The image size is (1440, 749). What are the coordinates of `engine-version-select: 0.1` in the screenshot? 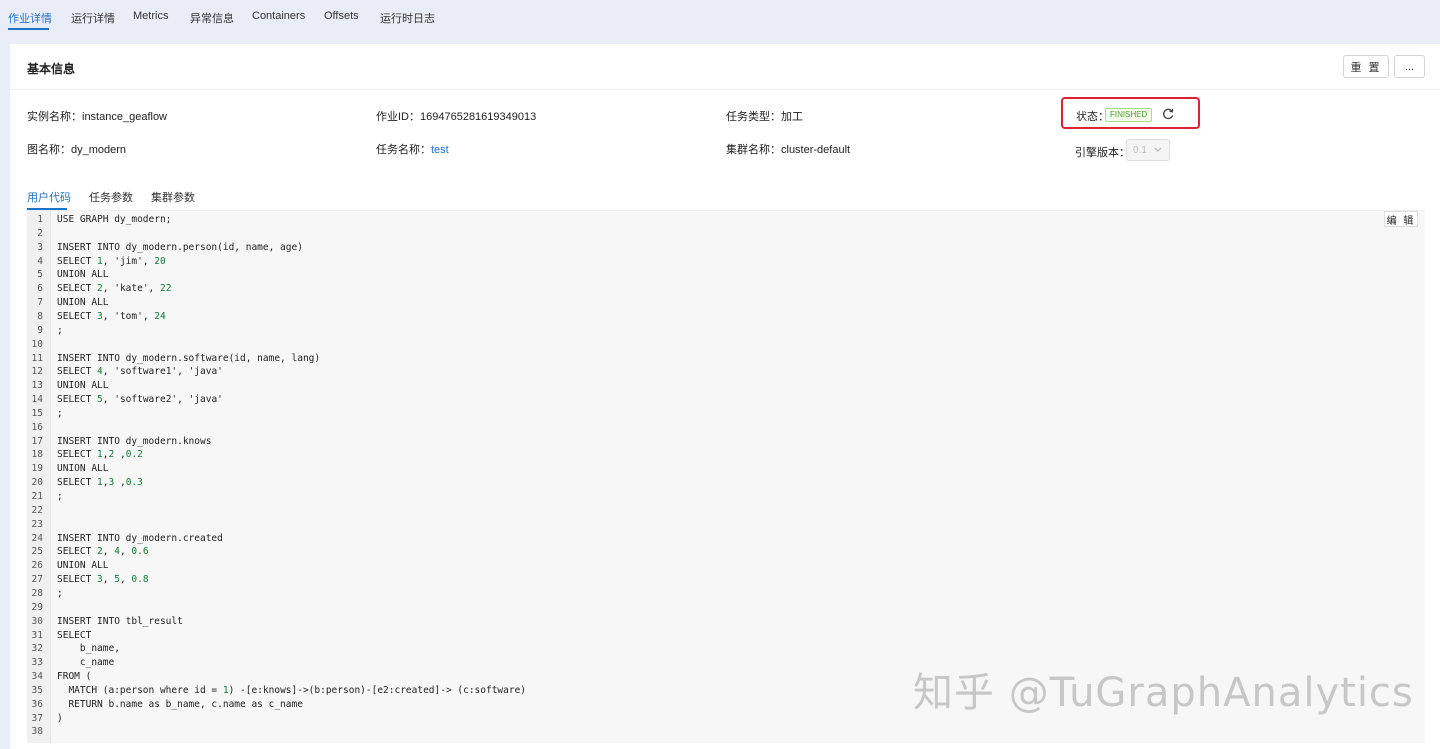 It's located at (1148, 150).